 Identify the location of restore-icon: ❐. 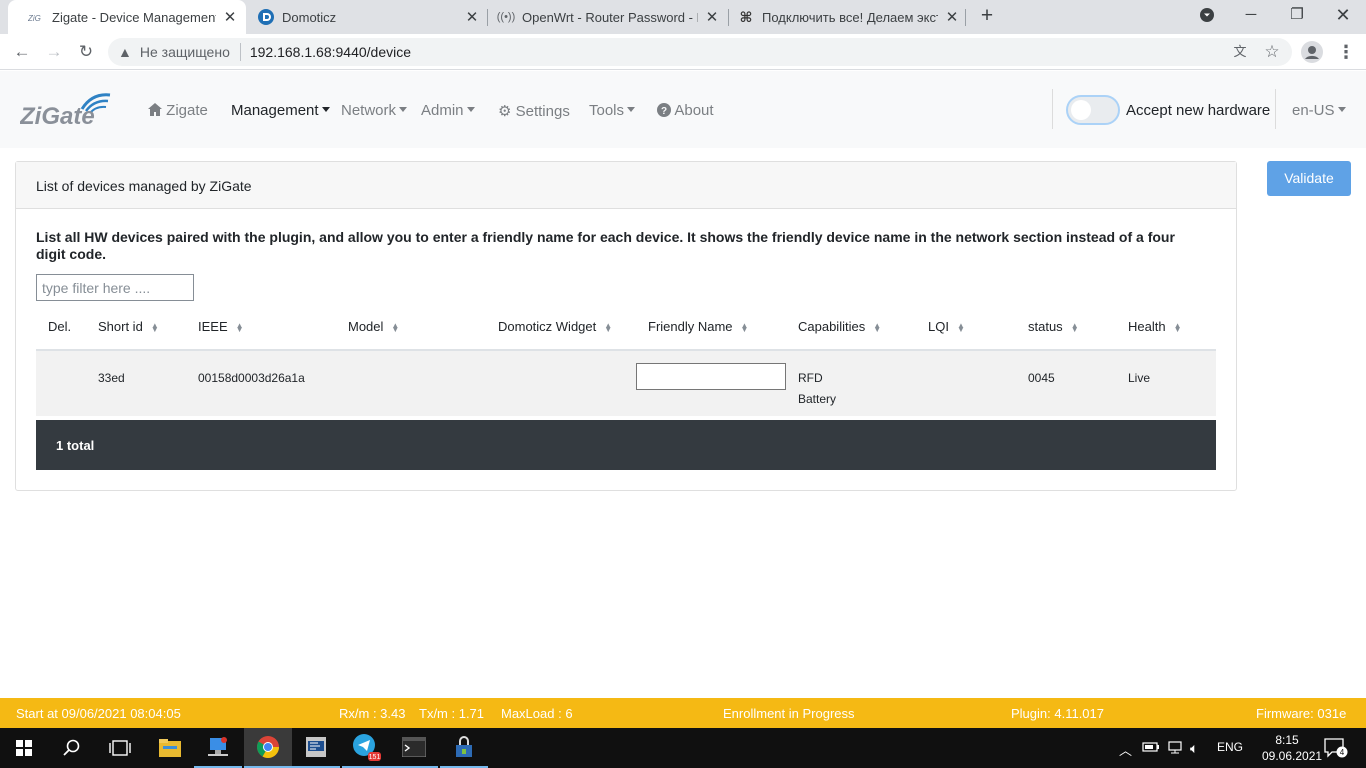
(1297, 16).